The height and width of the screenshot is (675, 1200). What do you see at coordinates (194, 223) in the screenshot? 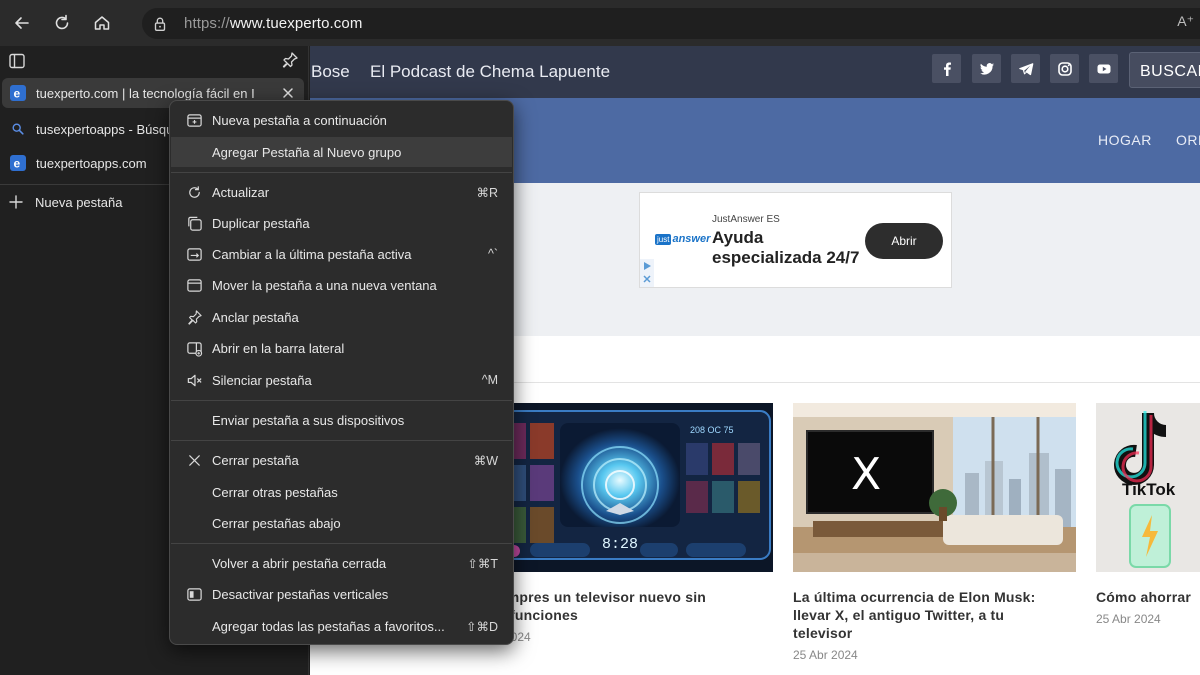
I see `duplicate-icon` at bounding box center [194, 223].